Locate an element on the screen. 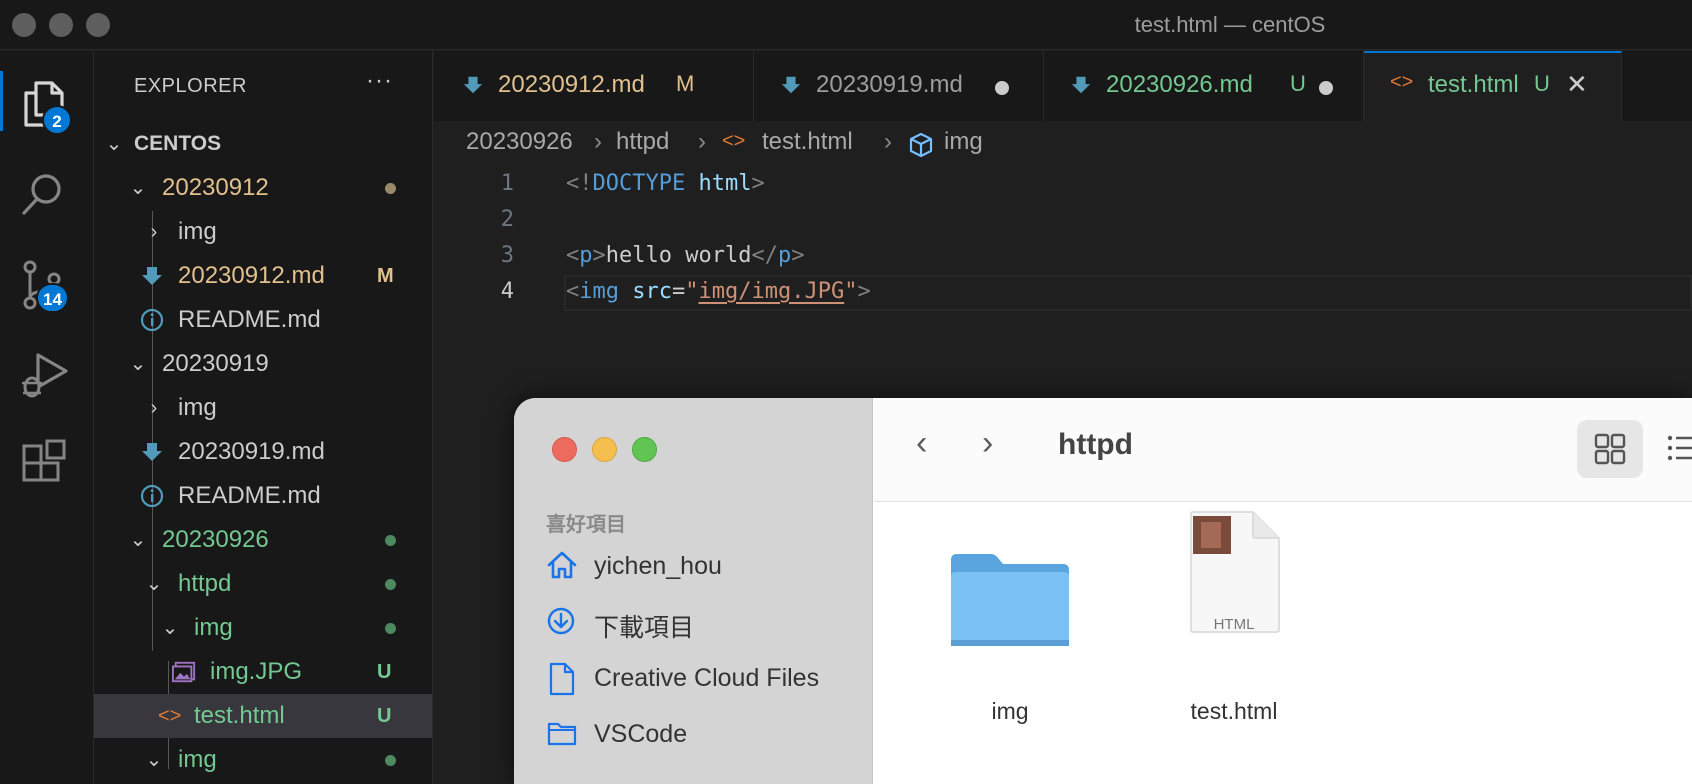 The width and height of the screenshot is (1692, 784). activity-run-debug is located at coordinates (47, 371).